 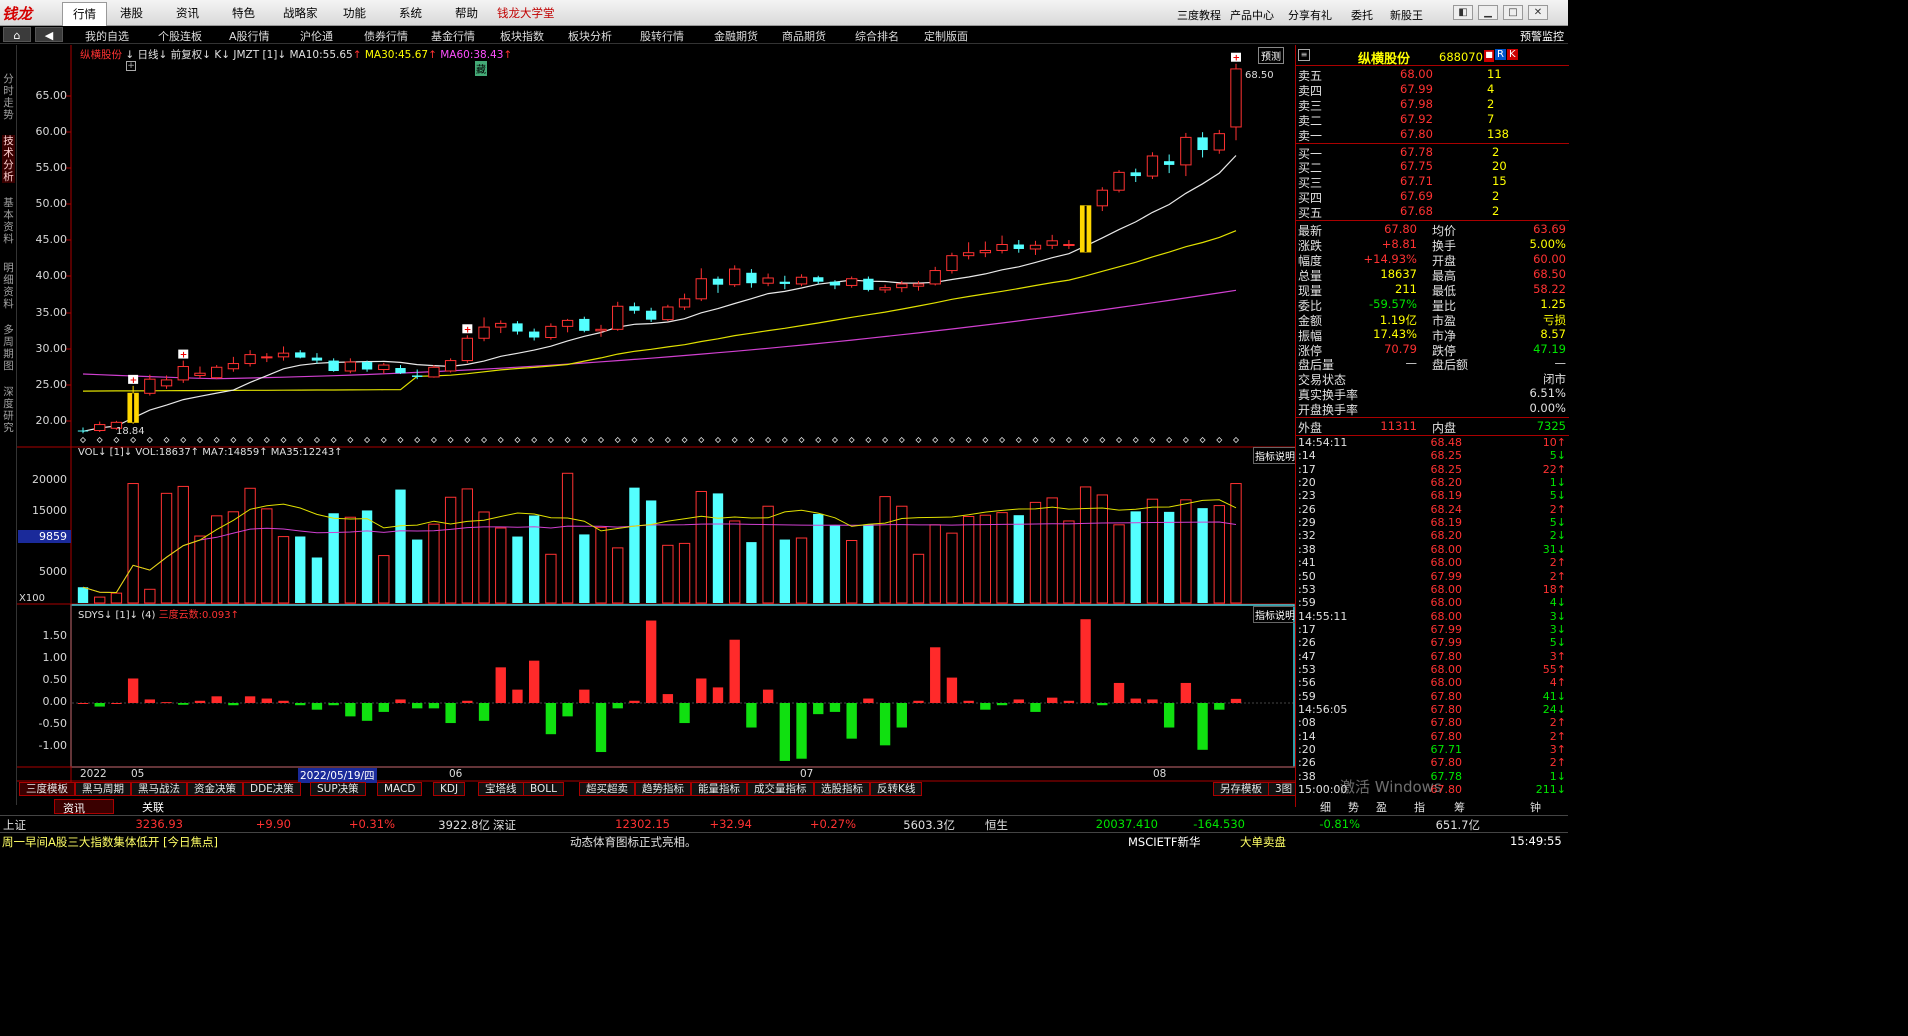 What do you see at coordinates (504, 825) in the screenshot?
I see `index-name: 深证` at bounding box center [504, 825].